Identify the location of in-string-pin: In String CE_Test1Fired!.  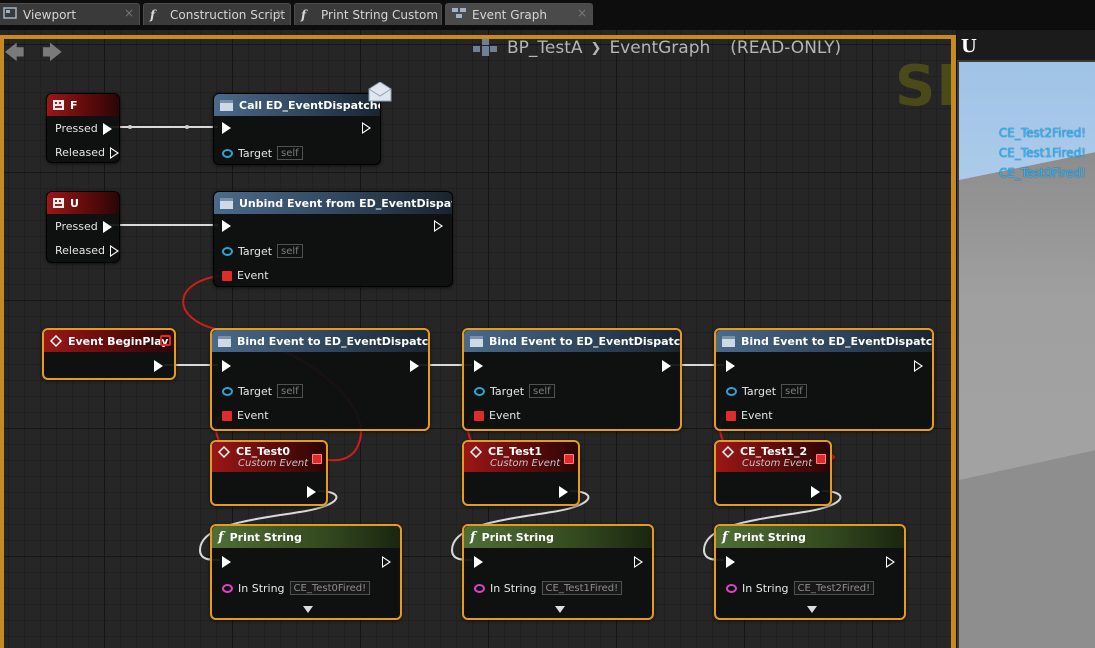
(548, 588).